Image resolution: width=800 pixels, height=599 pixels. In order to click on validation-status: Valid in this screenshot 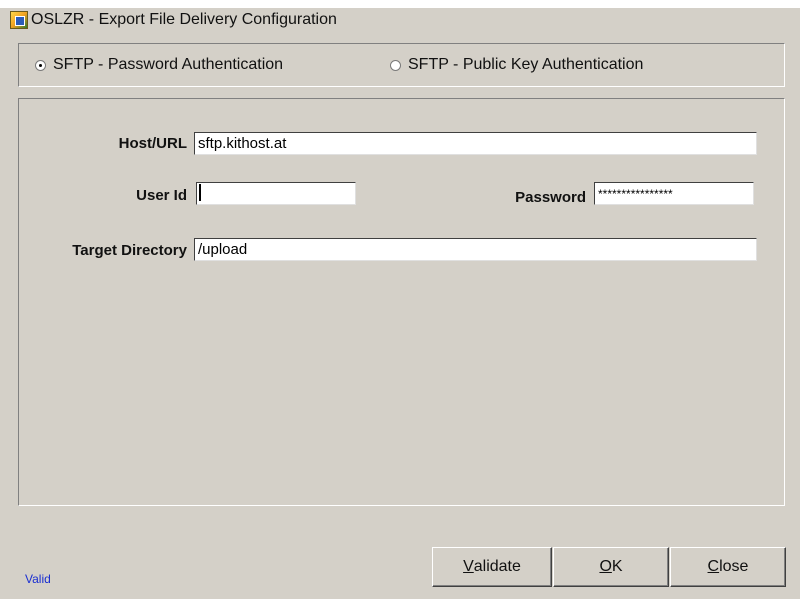, I will do `click(38, 579)`.